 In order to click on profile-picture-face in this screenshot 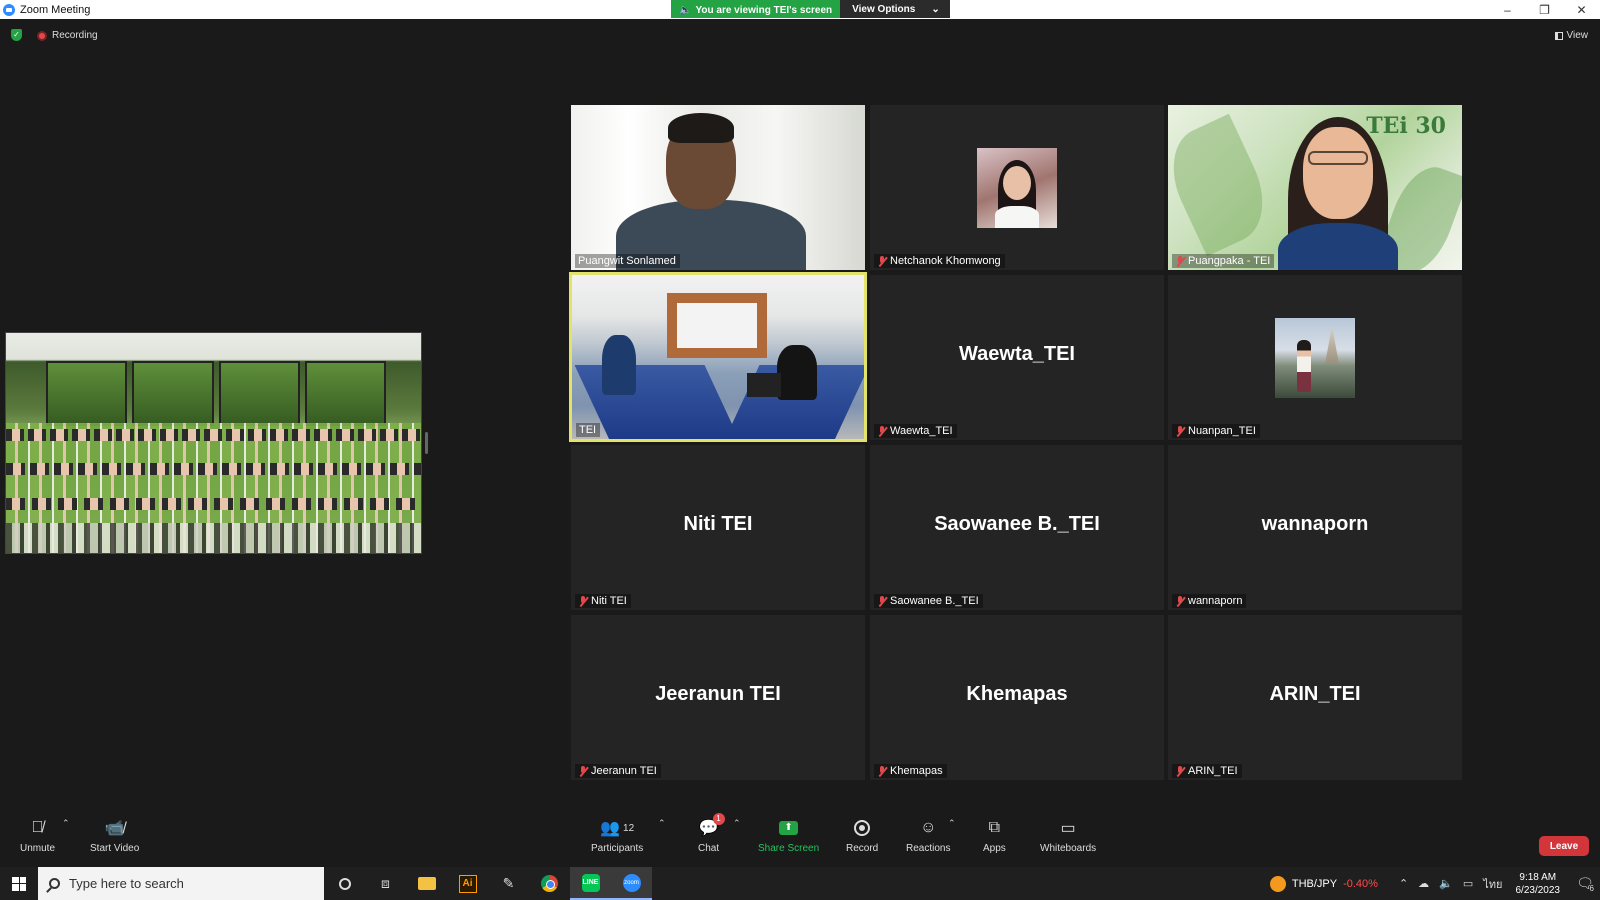, I will do `click(1017, 183)`.